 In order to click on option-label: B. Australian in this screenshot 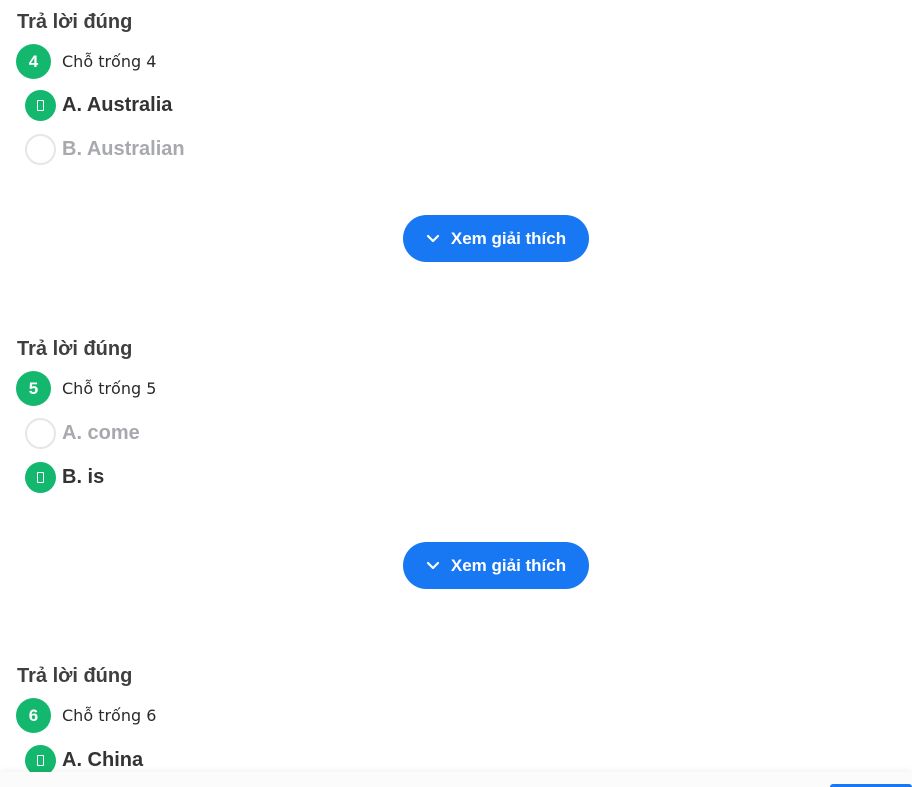, I will do `click(123, 149)`.